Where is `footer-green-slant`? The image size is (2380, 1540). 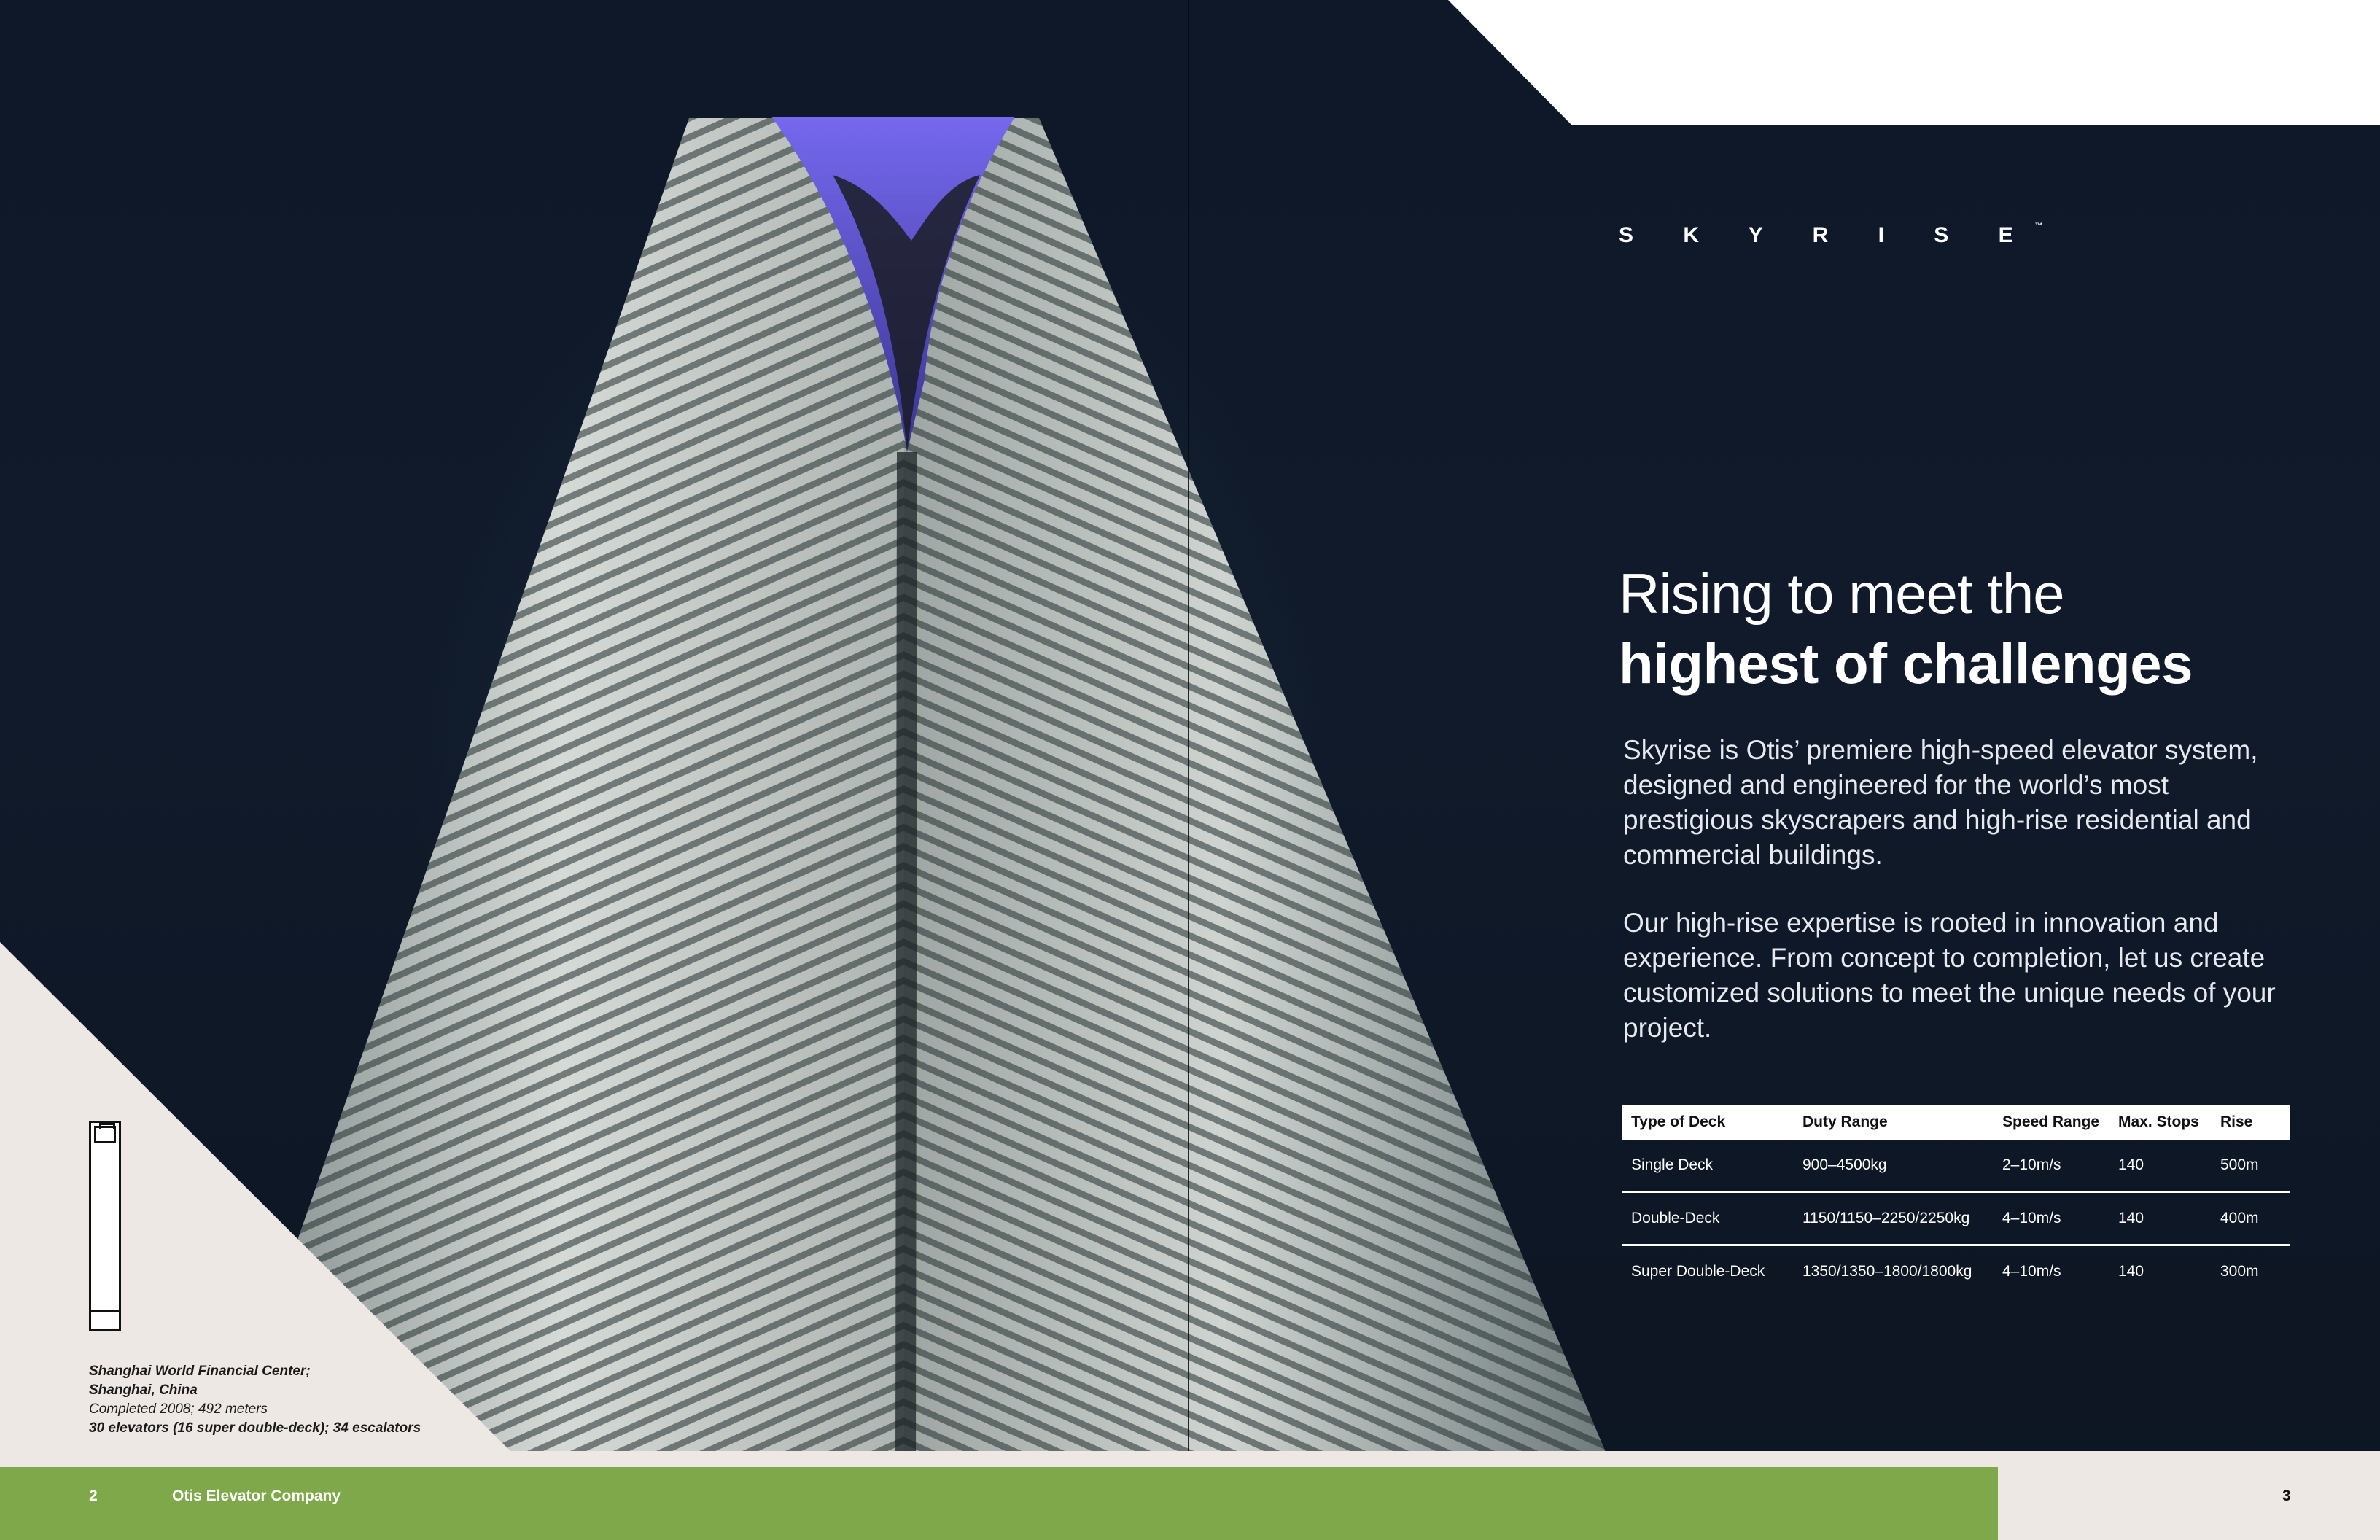
footer-green-slant is located at coordinates (1954, 1503).